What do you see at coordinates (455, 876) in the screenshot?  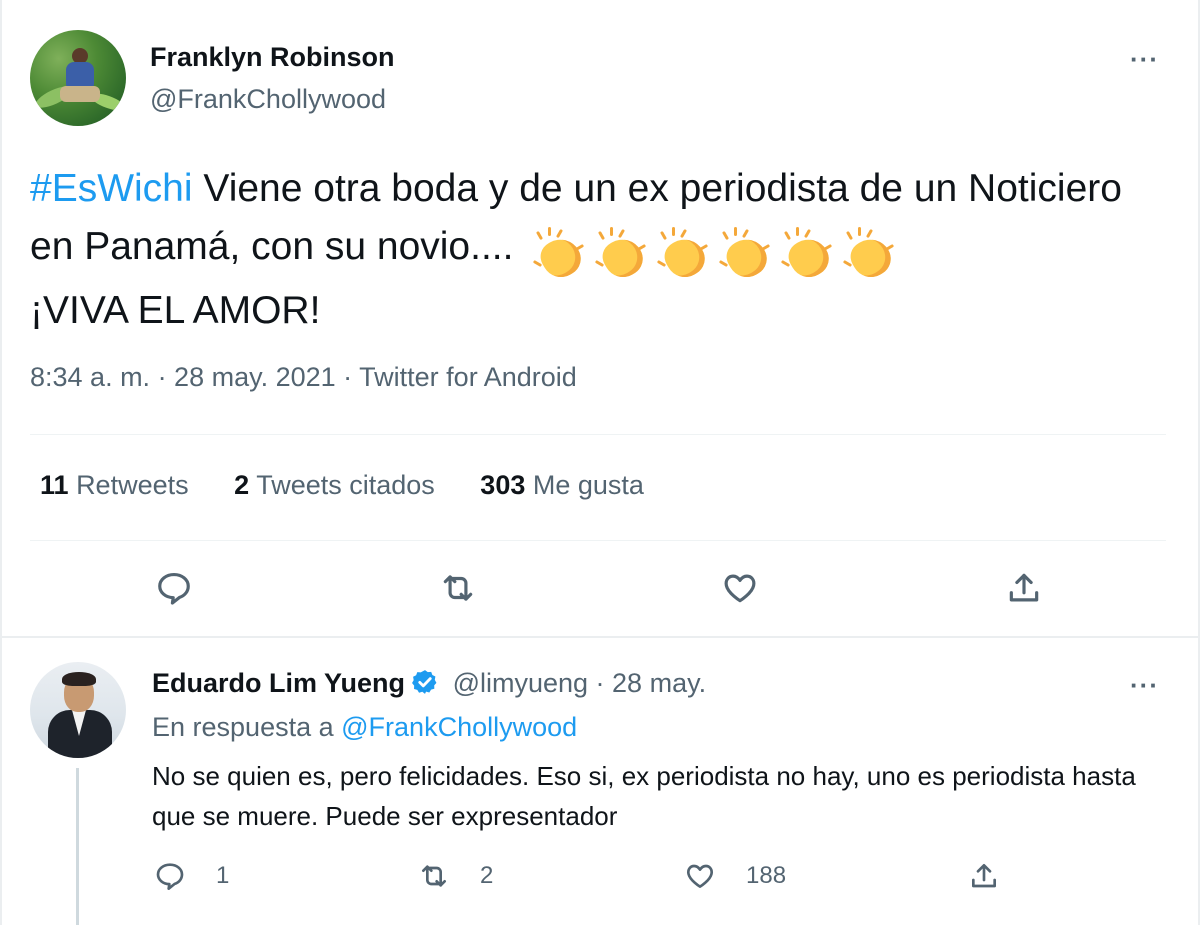 I see `reply-retweet-button: 2` at bounding box center [455, 876].